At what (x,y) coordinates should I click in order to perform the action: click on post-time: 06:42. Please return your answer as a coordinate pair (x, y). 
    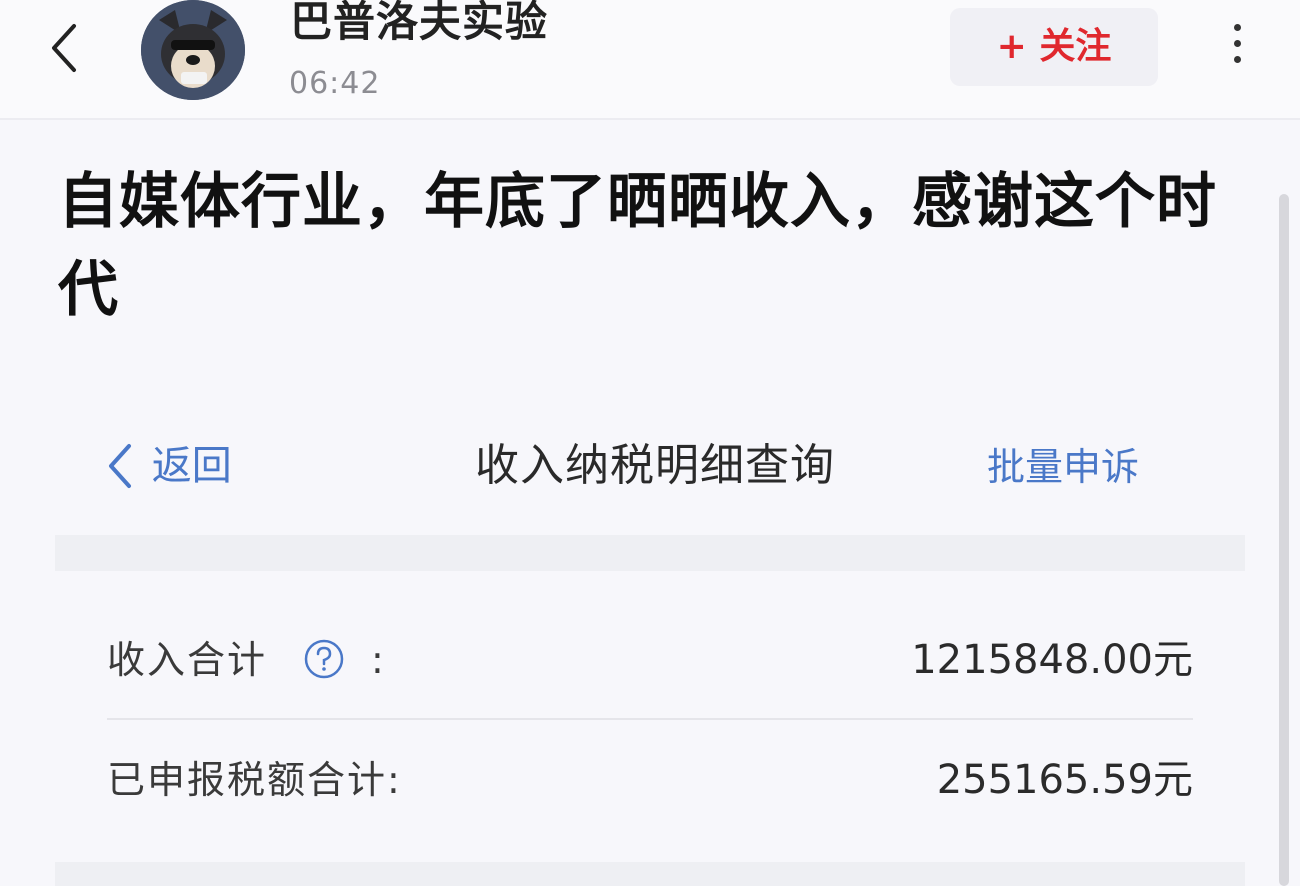
    Looking at the image, I should click on (335, 83).